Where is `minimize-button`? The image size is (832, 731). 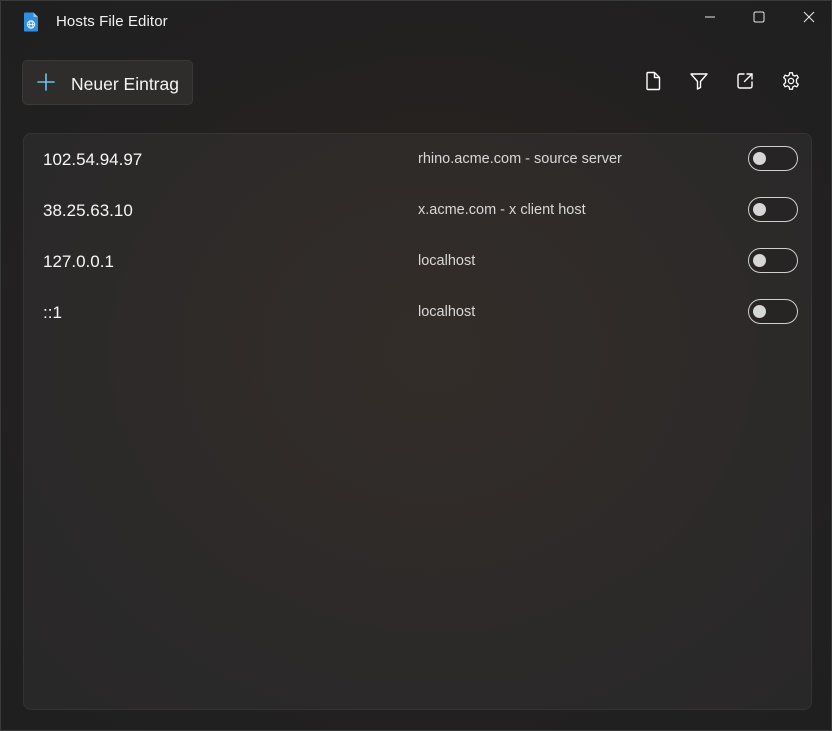 minimize-button is located at coordinates (710, 19).